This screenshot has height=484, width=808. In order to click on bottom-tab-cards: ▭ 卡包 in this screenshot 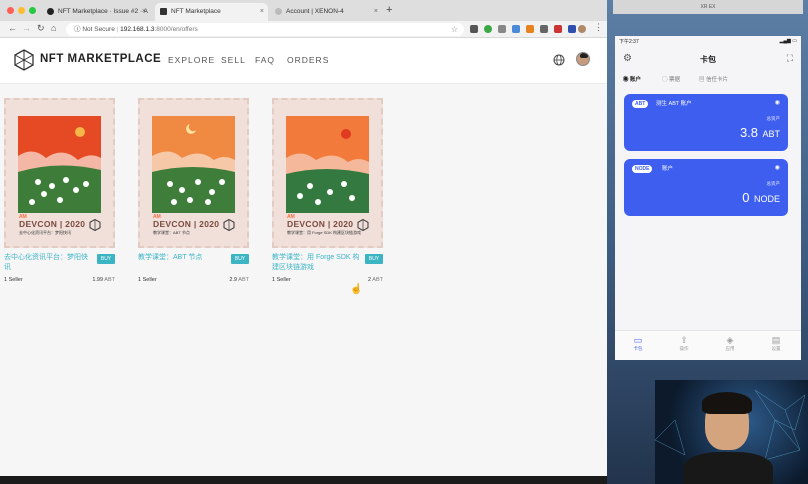, I will do `click(638, 343)`.